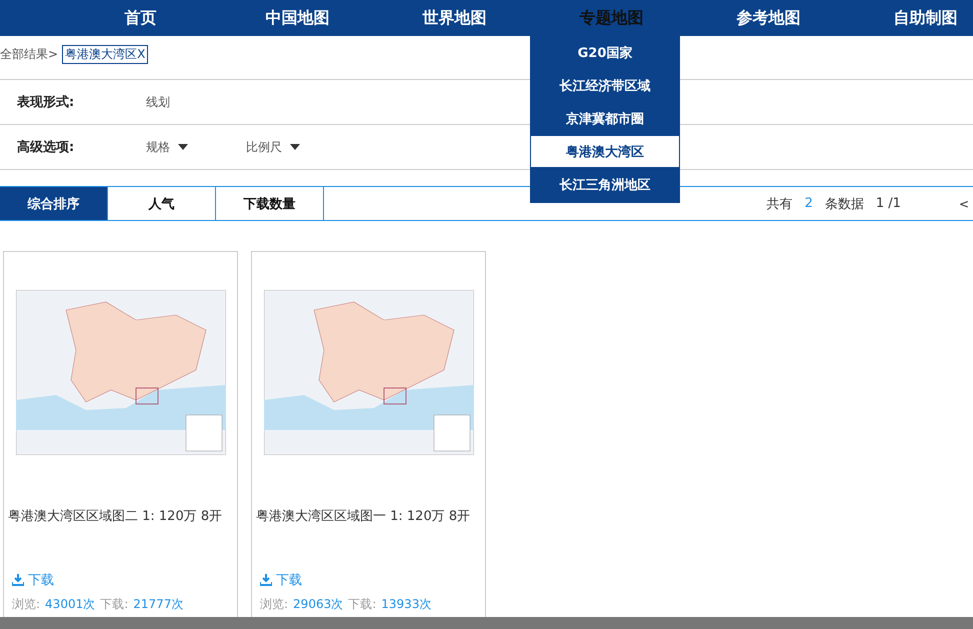 Image resolution: width=973 pixels, height=629 pixels. I want to click on filter-tag: 粤港澳大湾区X, so click(105, 54).